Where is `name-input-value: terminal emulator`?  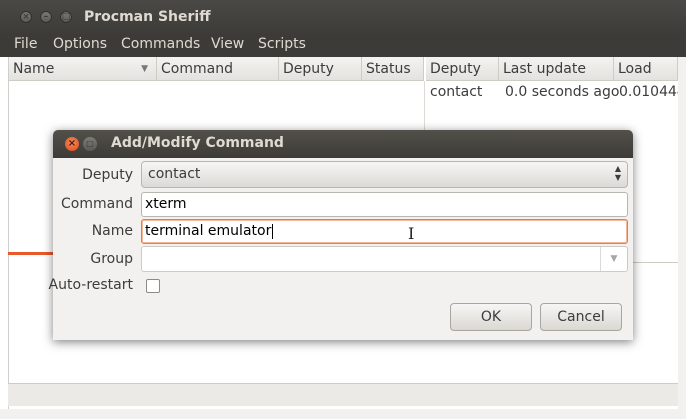
name-input-value: terminal emulator is located at coordinates (208, 231).